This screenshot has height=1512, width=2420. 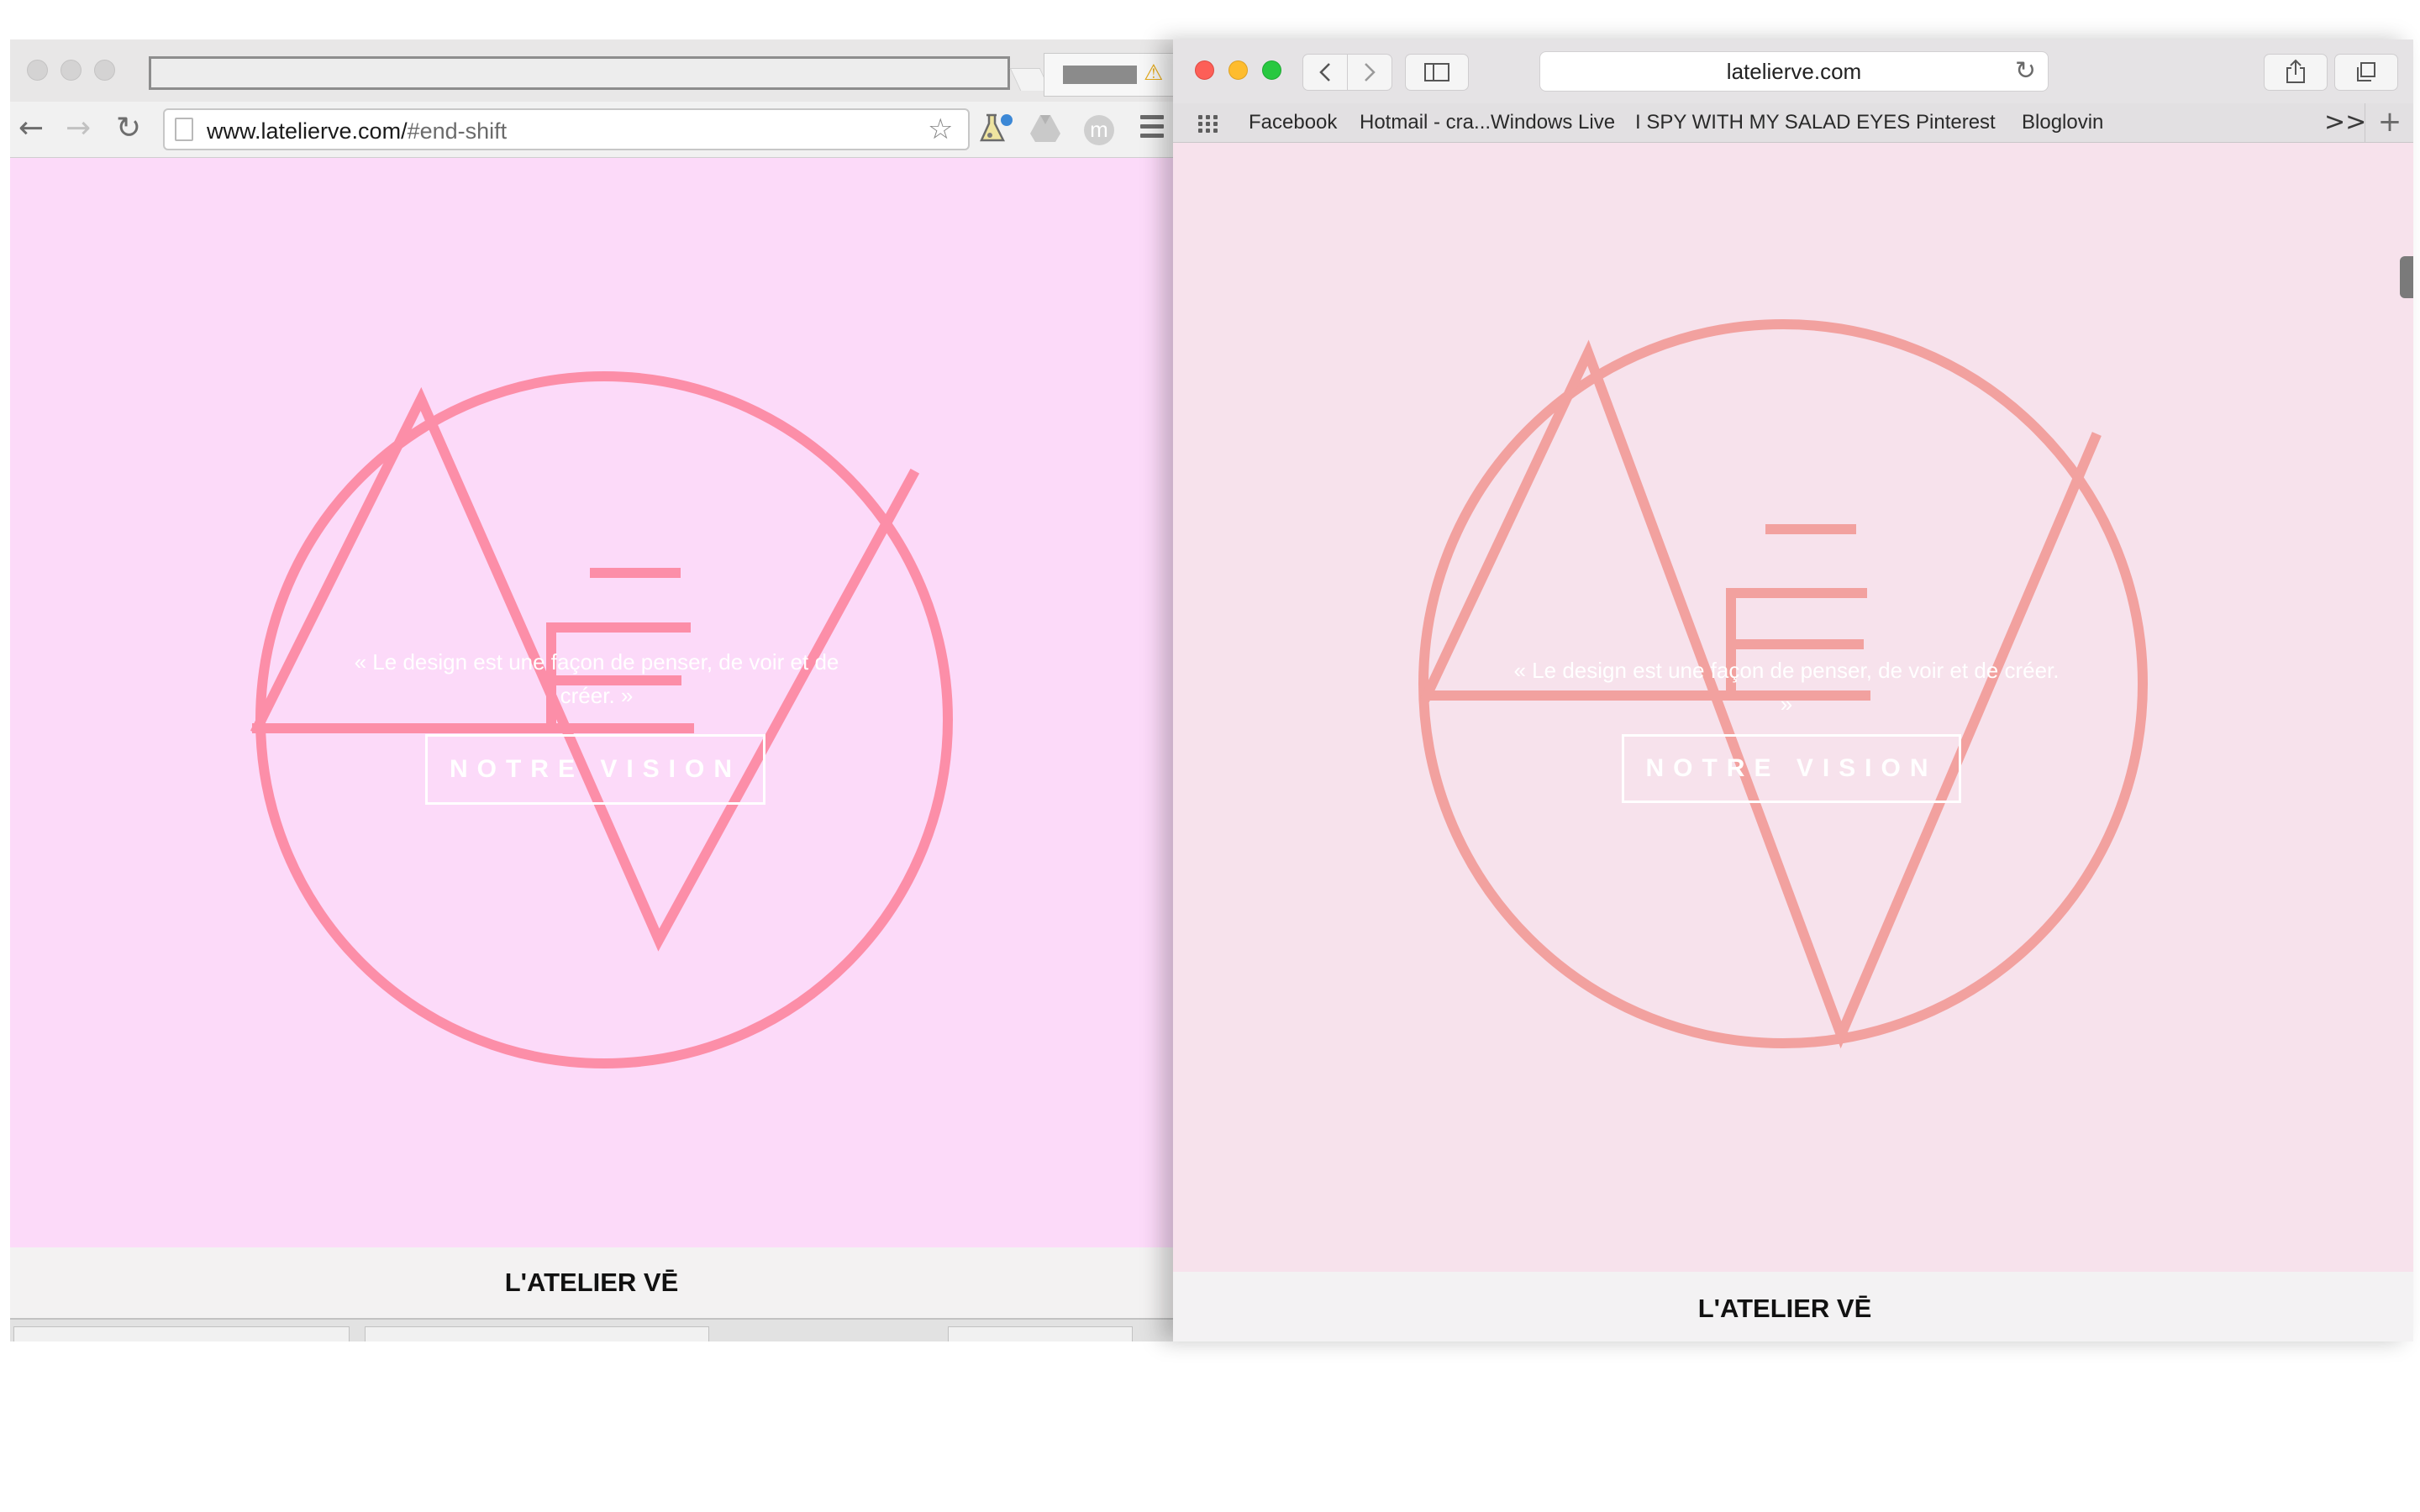 What do you see at coordinates (1956, 122) in the screenshot?
I see `bookmark-pinterest: Pinterest` at bounding box center [1956, 122].